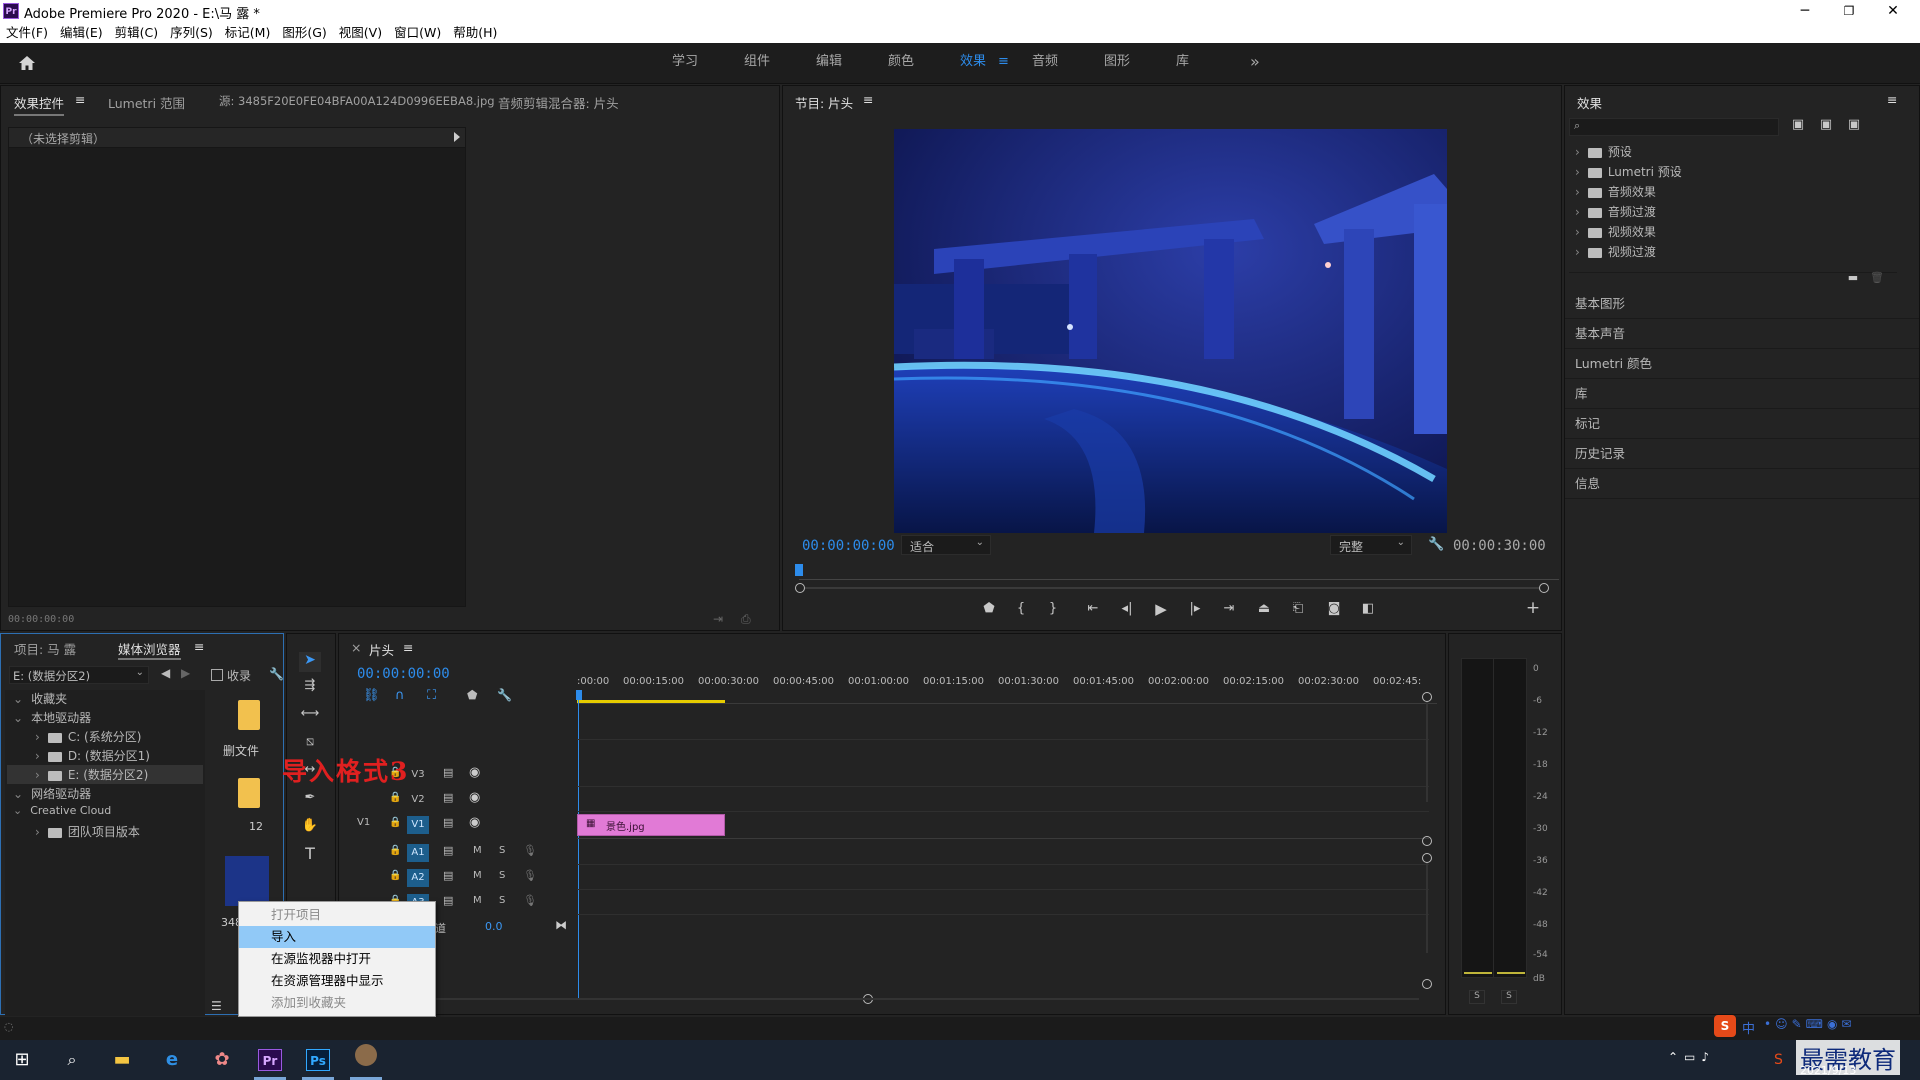 The width and height of the screenshot is (1920, 1080). What do you see at coordinates (1748, 1027) in the screenshot?
I see `ime-mode-label: 中` at bounding box center [1748, 1027].